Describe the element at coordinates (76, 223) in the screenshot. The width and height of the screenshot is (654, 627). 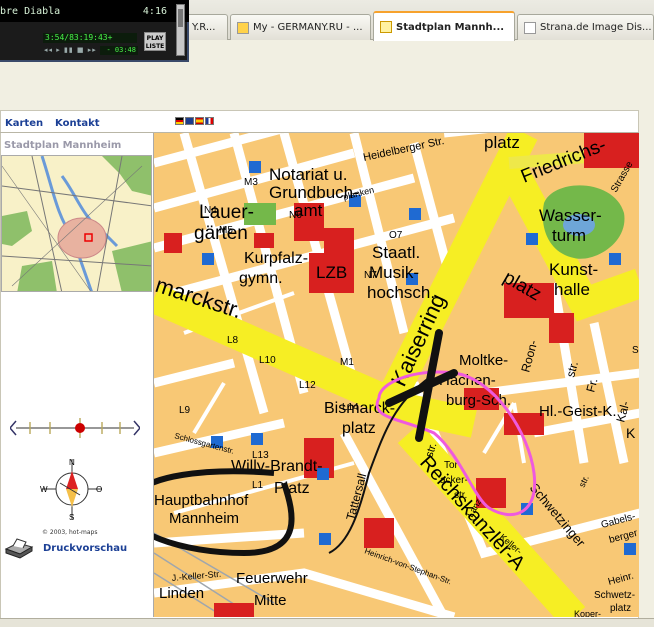
I see `overview-map` at that location.